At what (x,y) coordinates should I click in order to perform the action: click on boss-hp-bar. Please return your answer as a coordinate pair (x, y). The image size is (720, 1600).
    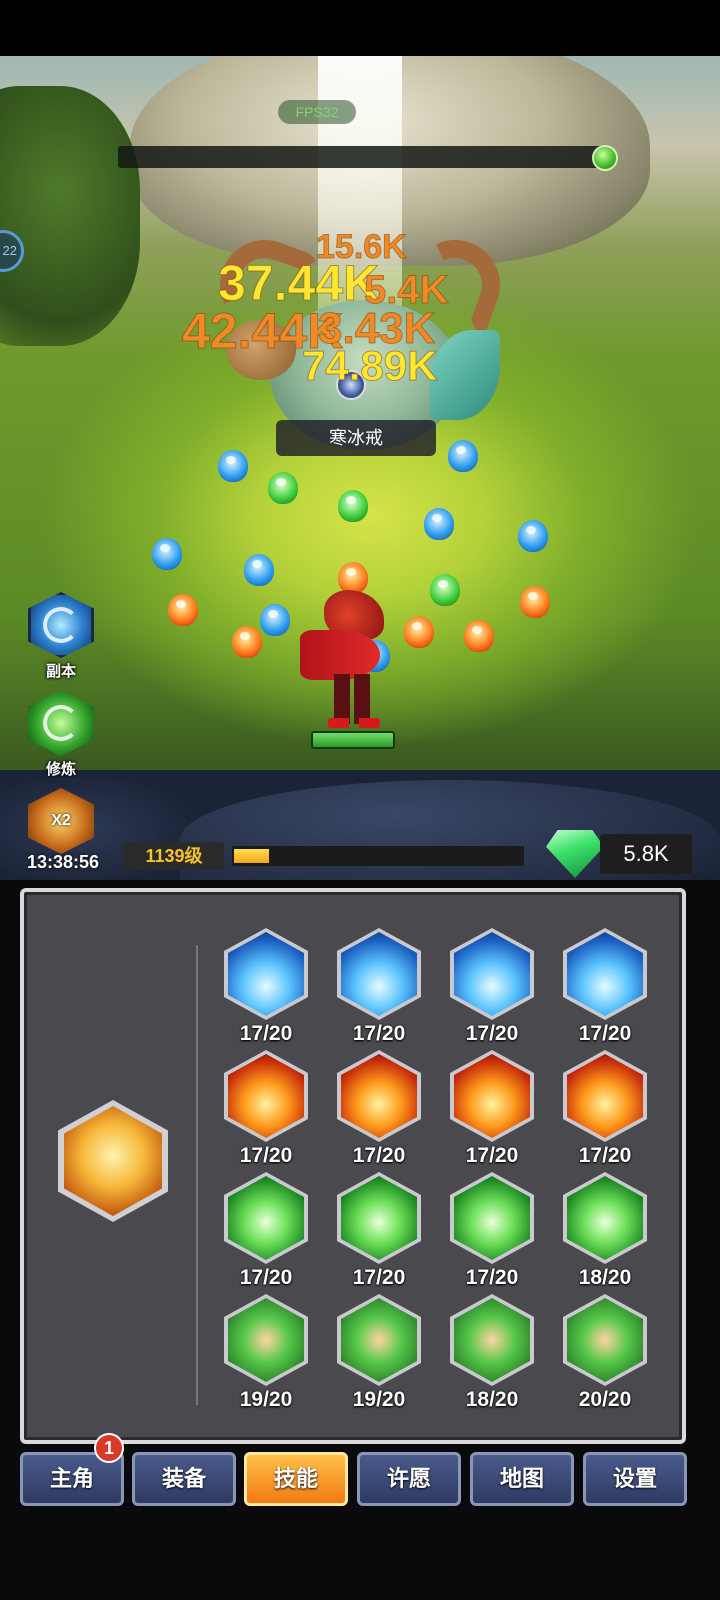
    Looking at the image, I should click on (362, 157).